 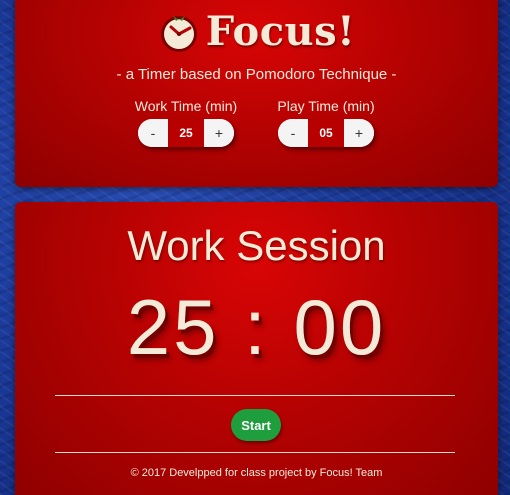 What do you see at coordinates (255, 395) in the screenshot?
I see `divider-top` at bounding box center [255, 395].